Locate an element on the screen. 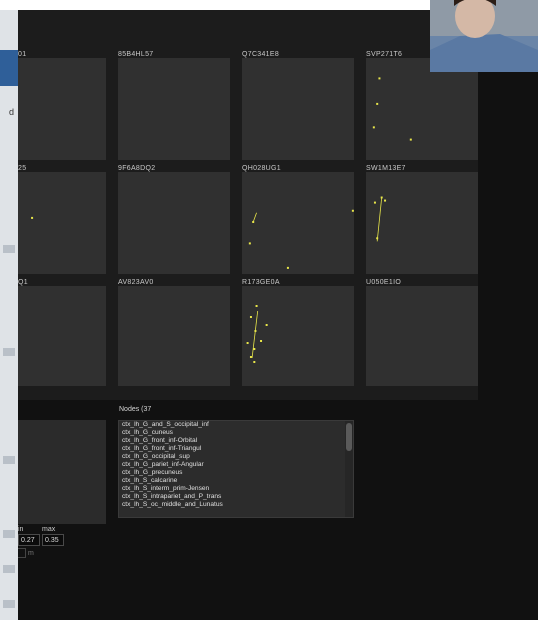 This screenshot has height=620, width=538. node-list-item: ctx_lh_S_oc_middle_and_Lunatus is located at coordinates (236, 505).